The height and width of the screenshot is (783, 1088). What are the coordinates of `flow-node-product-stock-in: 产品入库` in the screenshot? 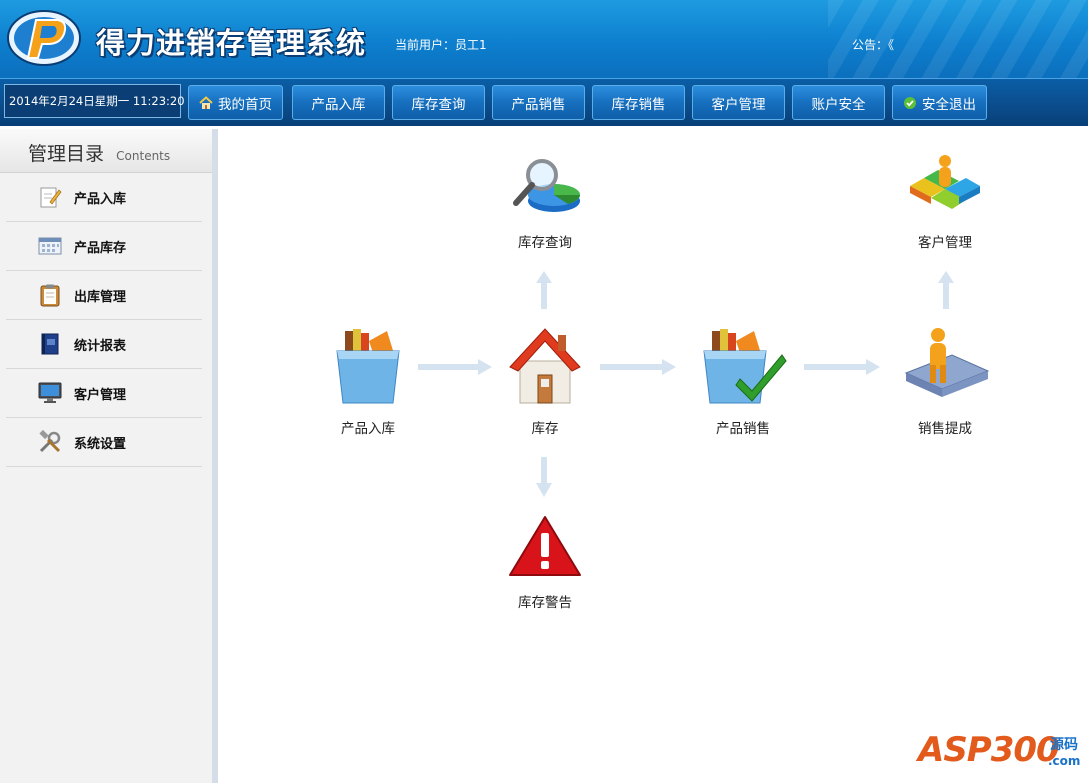 It's located at (368, 381).